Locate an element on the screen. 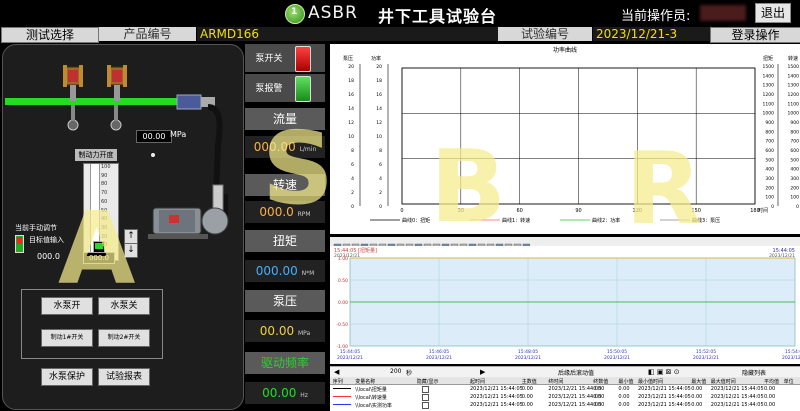 Image resolution: width=800 pixels, height=411 pixels. trend-x-tick-label: 15:50:05 is located at coordinates (617, 352).